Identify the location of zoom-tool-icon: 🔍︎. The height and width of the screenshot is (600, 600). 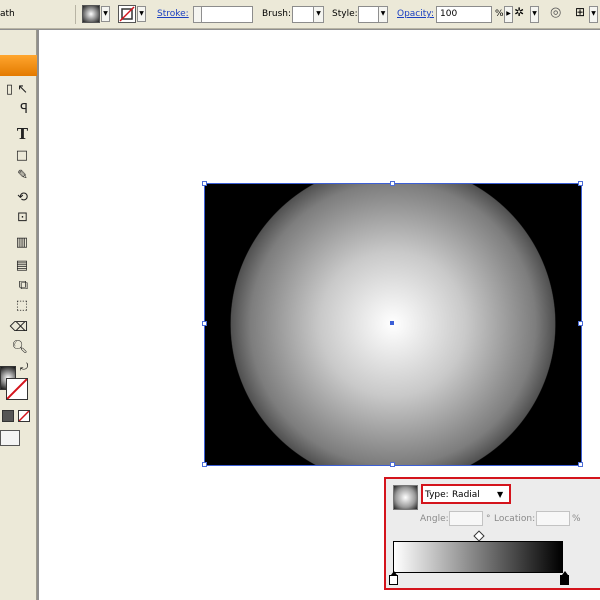
(17, 349).